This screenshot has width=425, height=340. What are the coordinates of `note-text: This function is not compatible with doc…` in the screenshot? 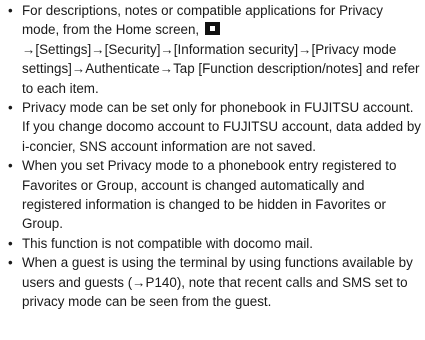 It's located at (168, 243).